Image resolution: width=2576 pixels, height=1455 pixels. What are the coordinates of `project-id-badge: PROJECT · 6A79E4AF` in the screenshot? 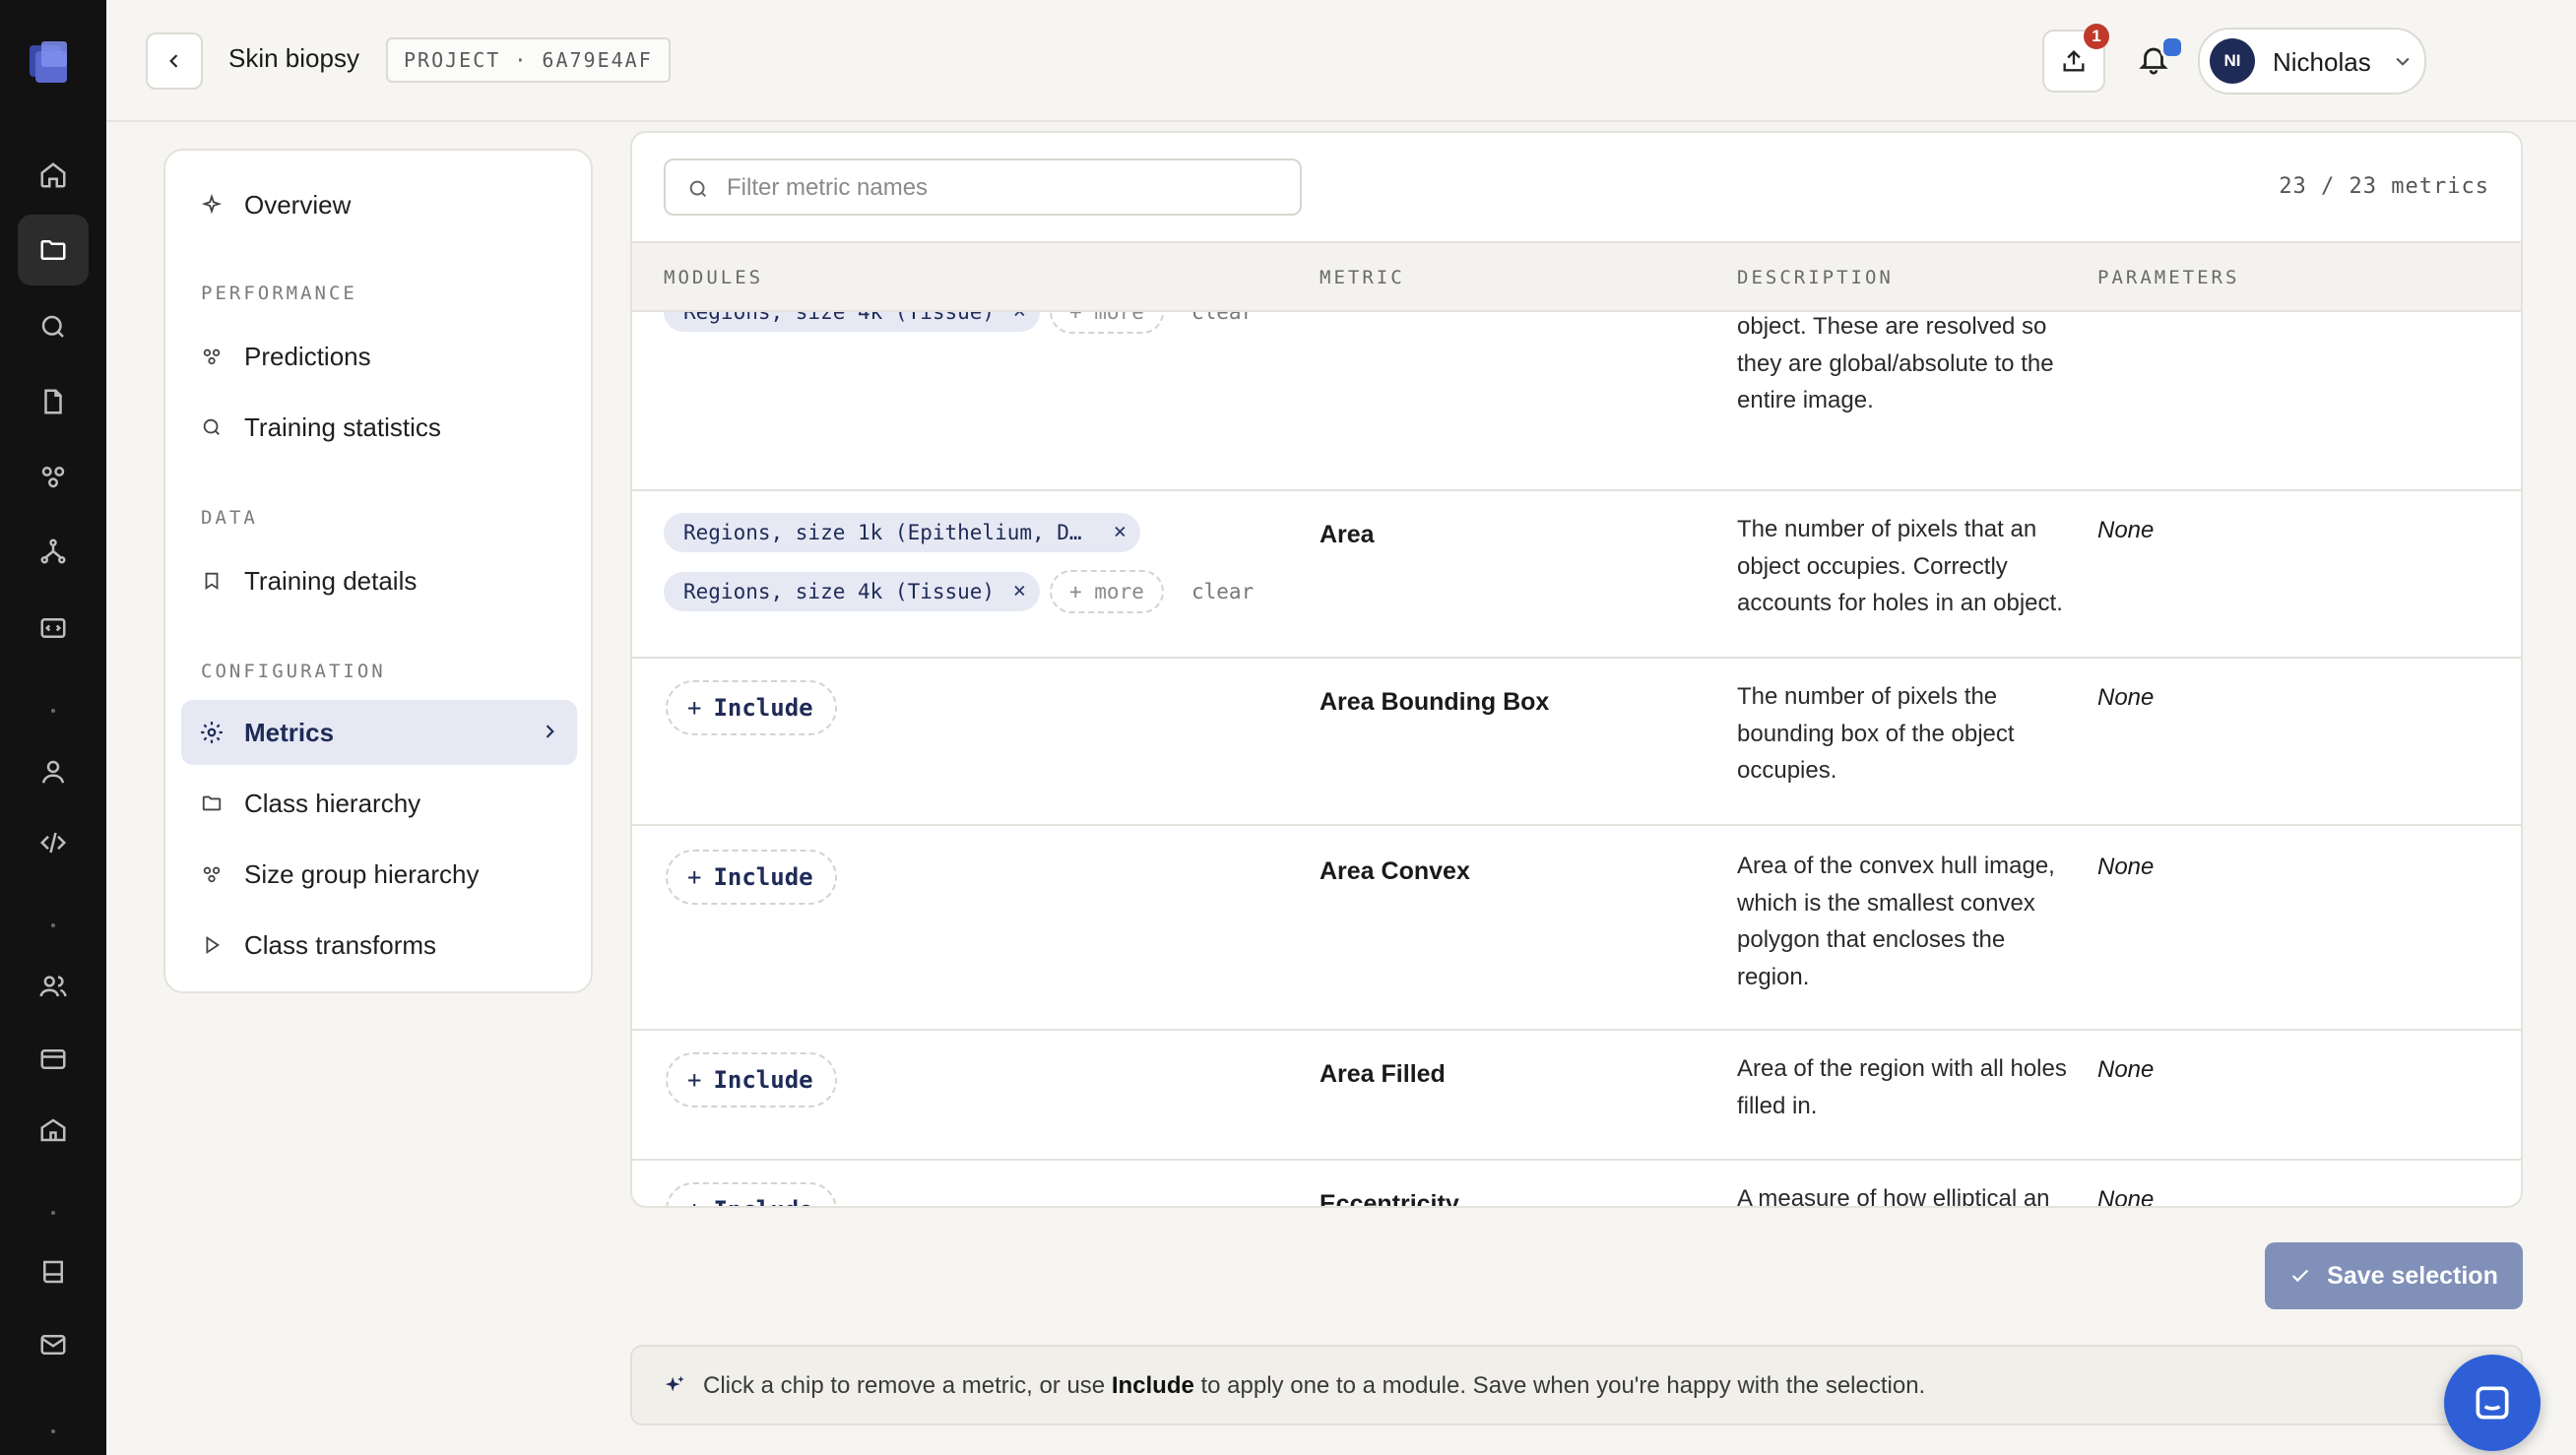 It's located at (528, 60).